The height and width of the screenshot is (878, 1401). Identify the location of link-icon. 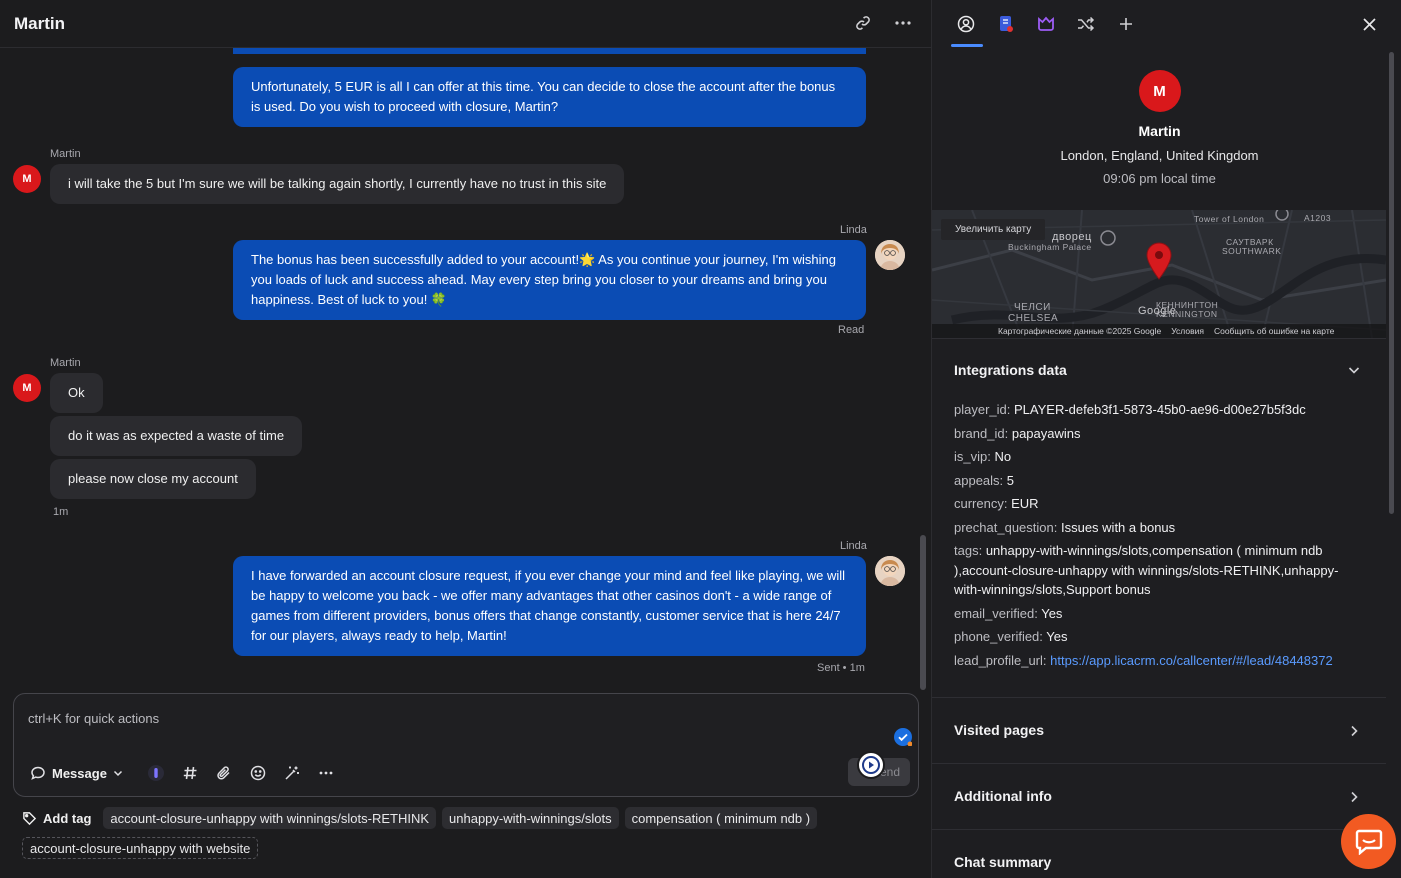
(863, 23).